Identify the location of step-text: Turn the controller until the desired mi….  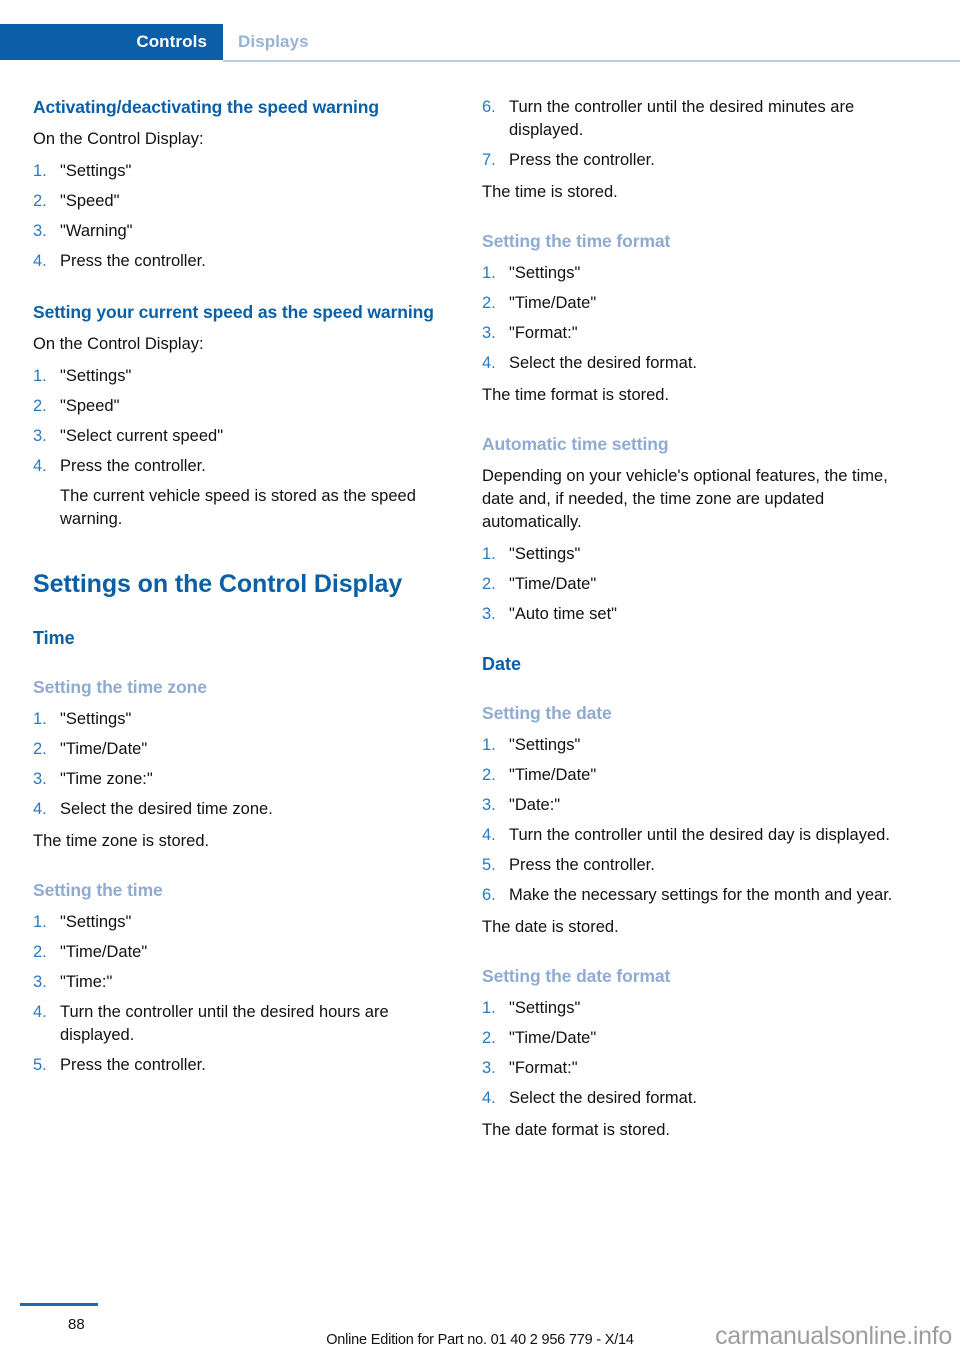
(682, 118).